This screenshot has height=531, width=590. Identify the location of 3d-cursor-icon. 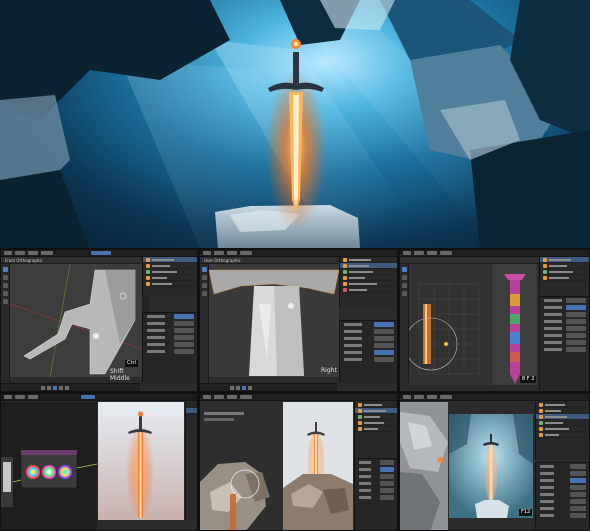
(291, 306).